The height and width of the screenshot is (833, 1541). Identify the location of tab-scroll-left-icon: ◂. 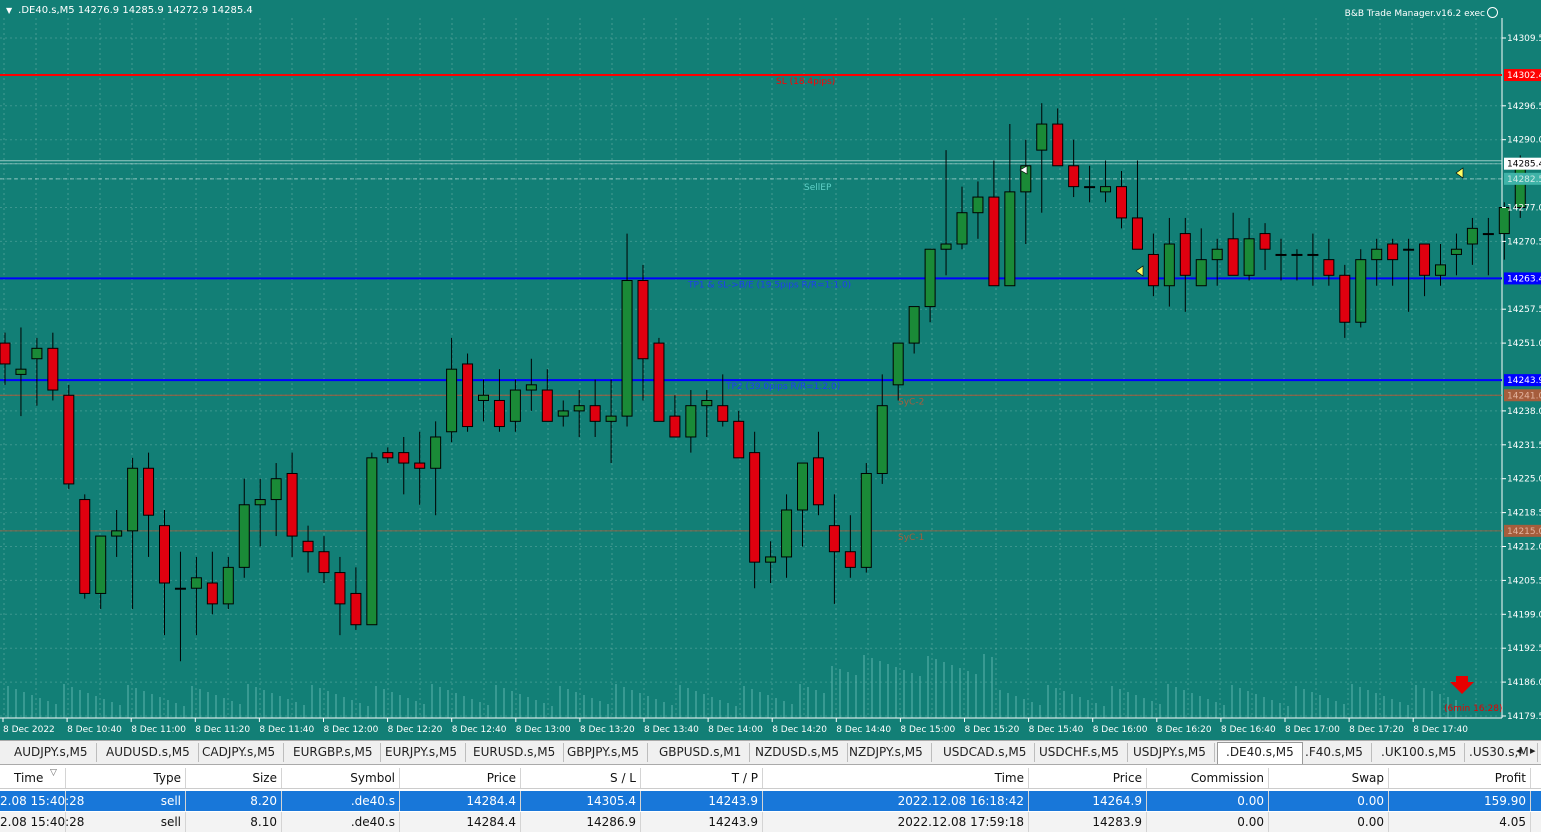
(1519, 750).